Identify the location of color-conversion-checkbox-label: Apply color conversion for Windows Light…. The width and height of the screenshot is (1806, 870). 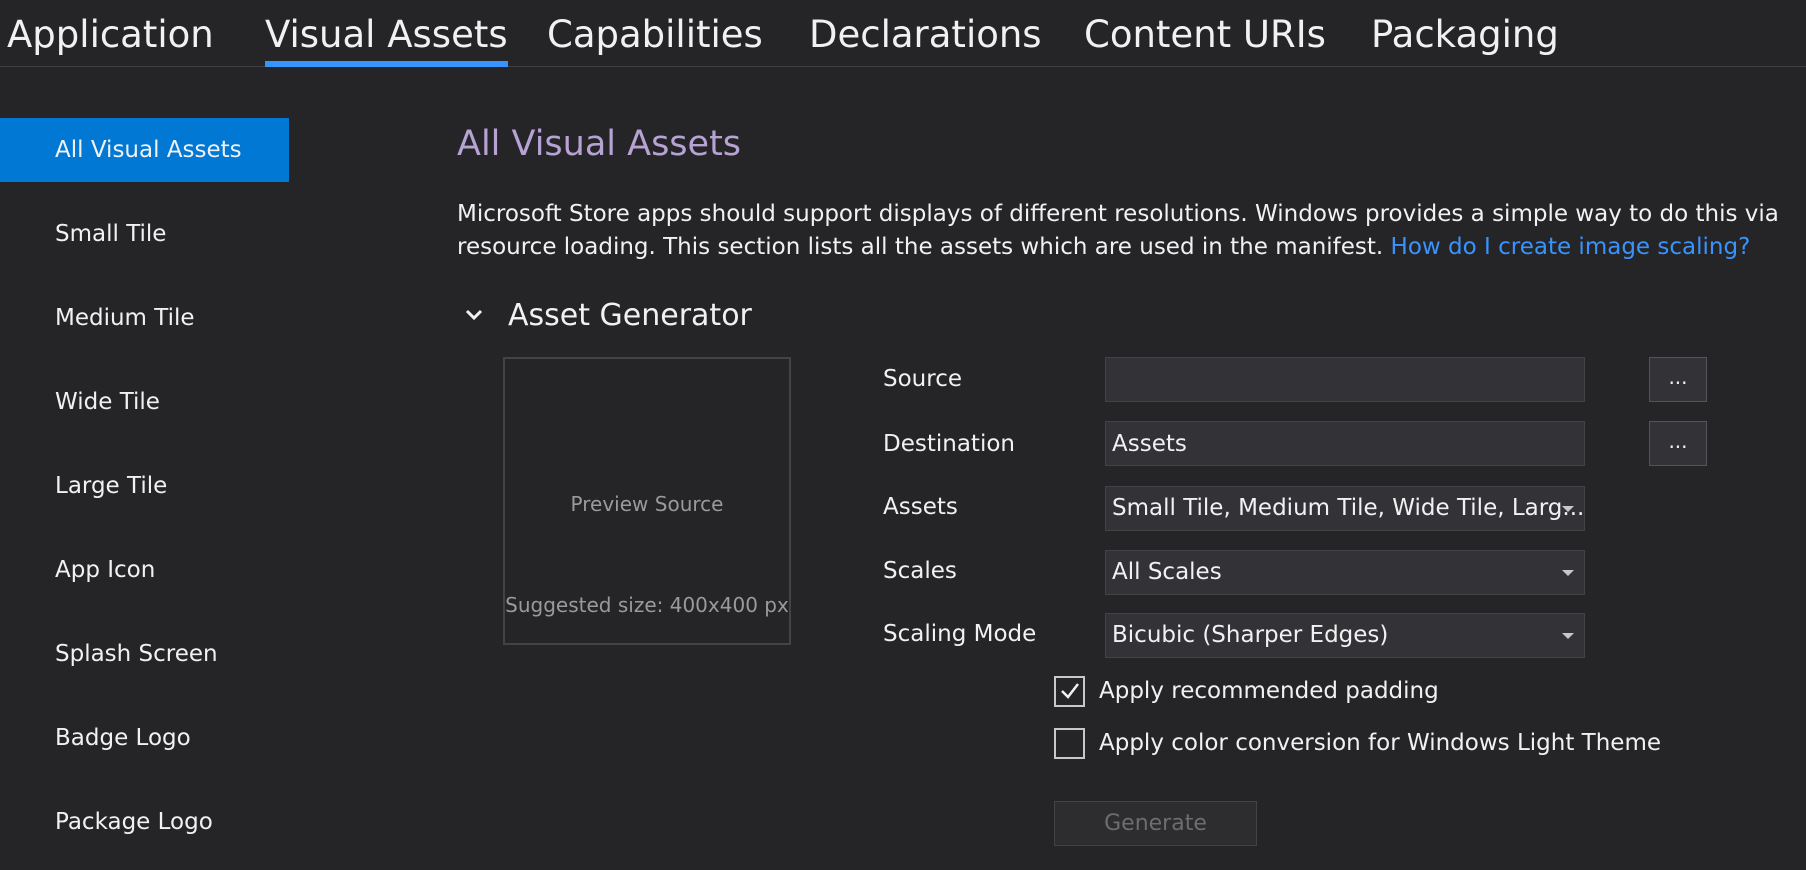
(1380, 743).